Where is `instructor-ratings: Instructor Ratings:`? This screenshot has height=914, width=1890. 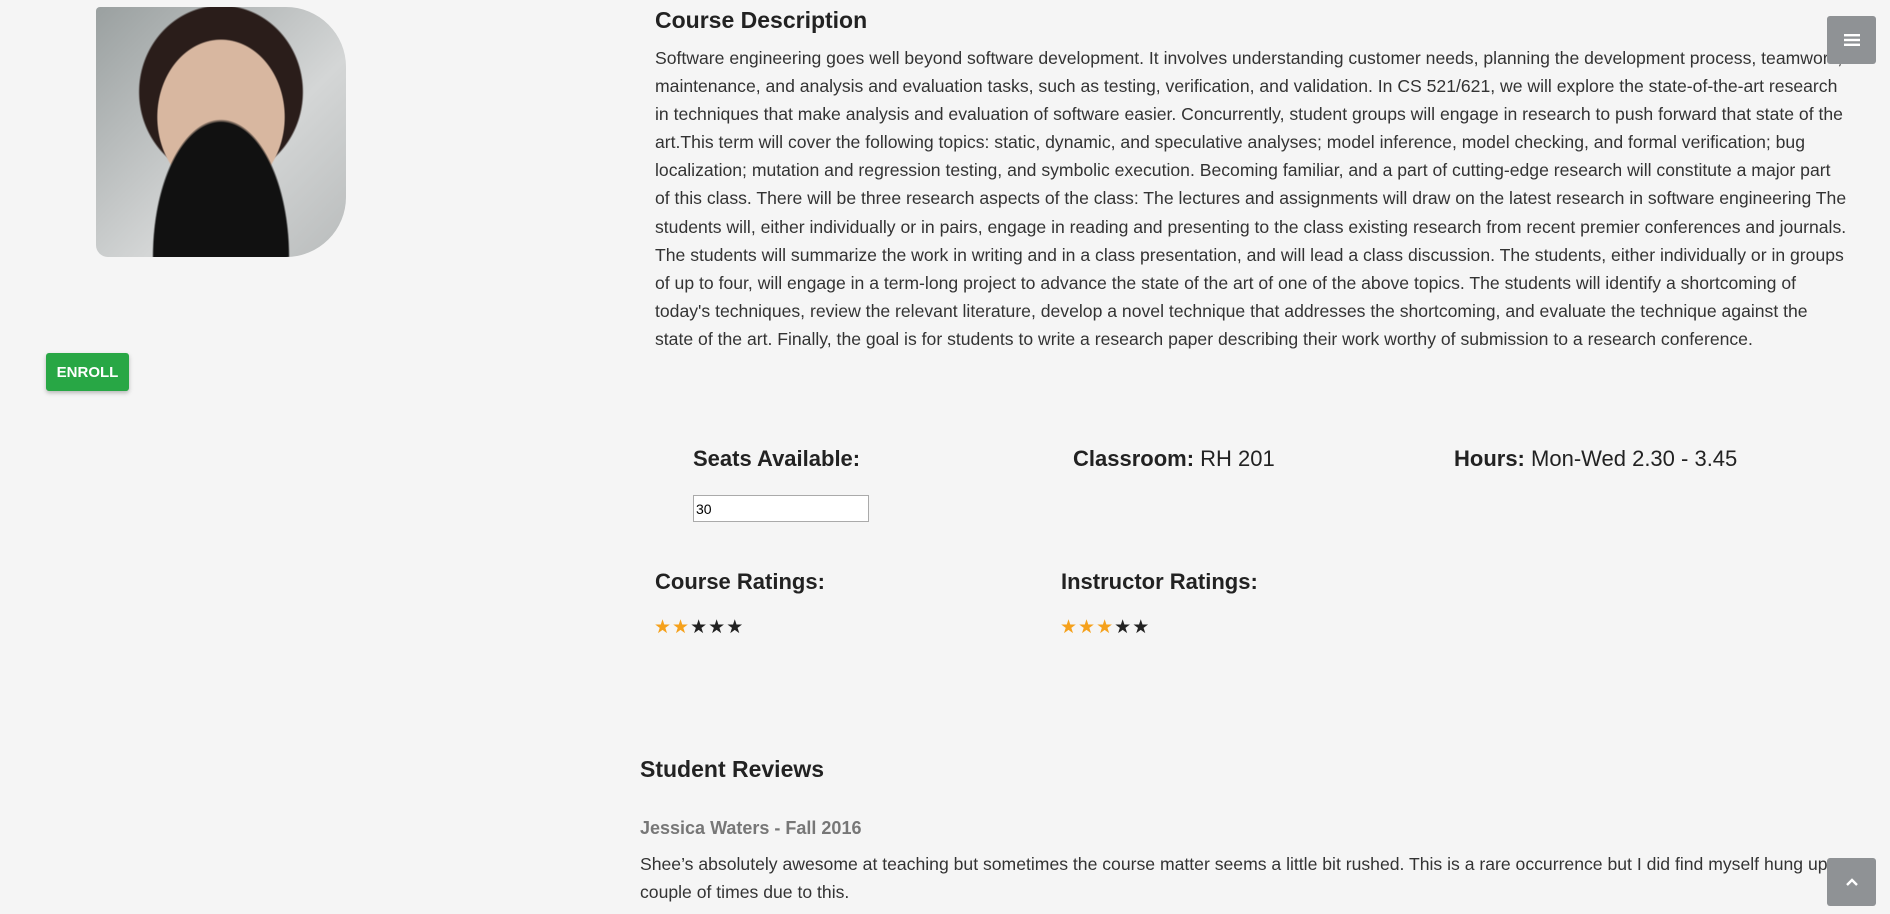 instructor-ratings: Instructor Ratings: is located at coordinates (1159, 582).